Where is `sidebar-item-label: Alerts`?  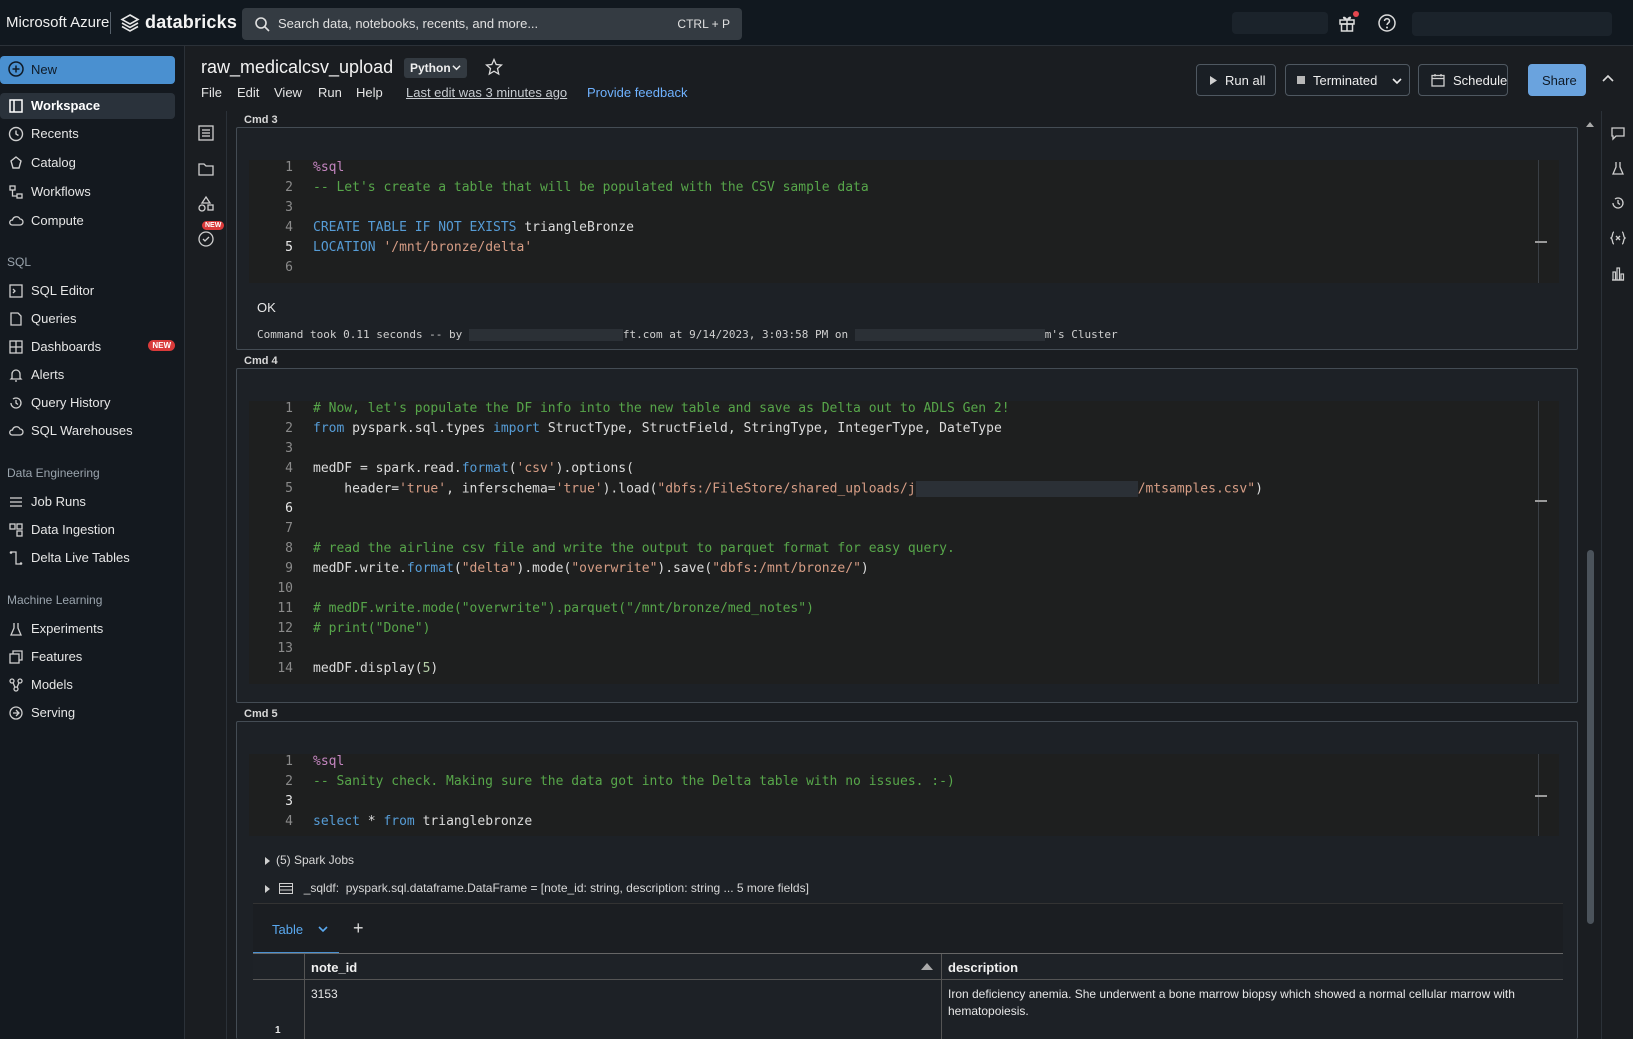
sidebar-item-label: Alerts is located at coordinates (48, 374).